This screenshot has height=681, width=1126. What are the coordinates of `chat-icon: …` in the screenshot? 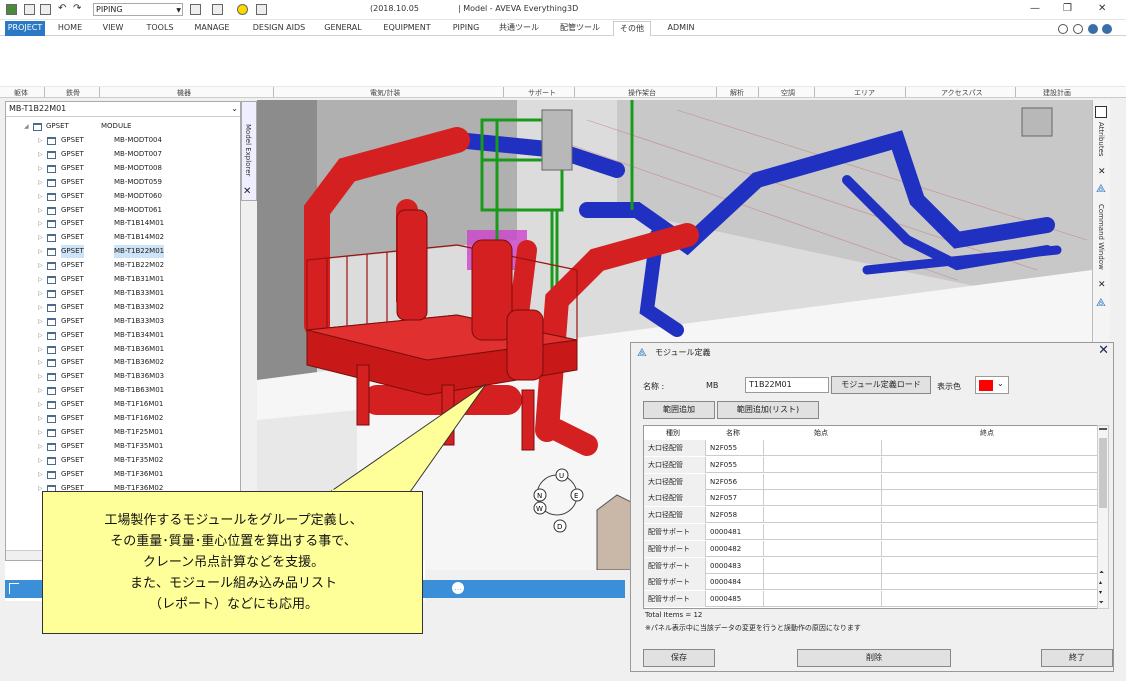 It's located at (458, 588).